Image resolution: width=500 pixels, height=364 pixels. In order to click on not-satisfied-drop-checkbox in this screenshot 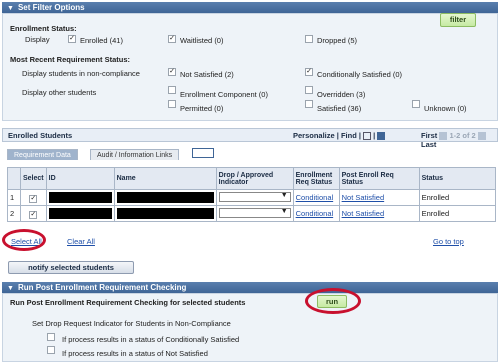, I will do `click(51, 350)`.